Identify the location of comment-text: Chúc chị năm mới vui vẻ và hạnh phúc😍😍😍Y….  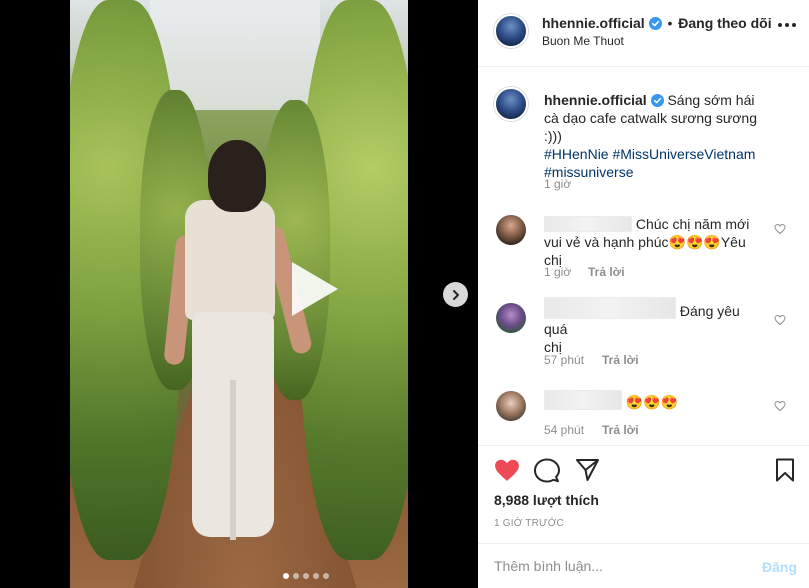
(655, 242).